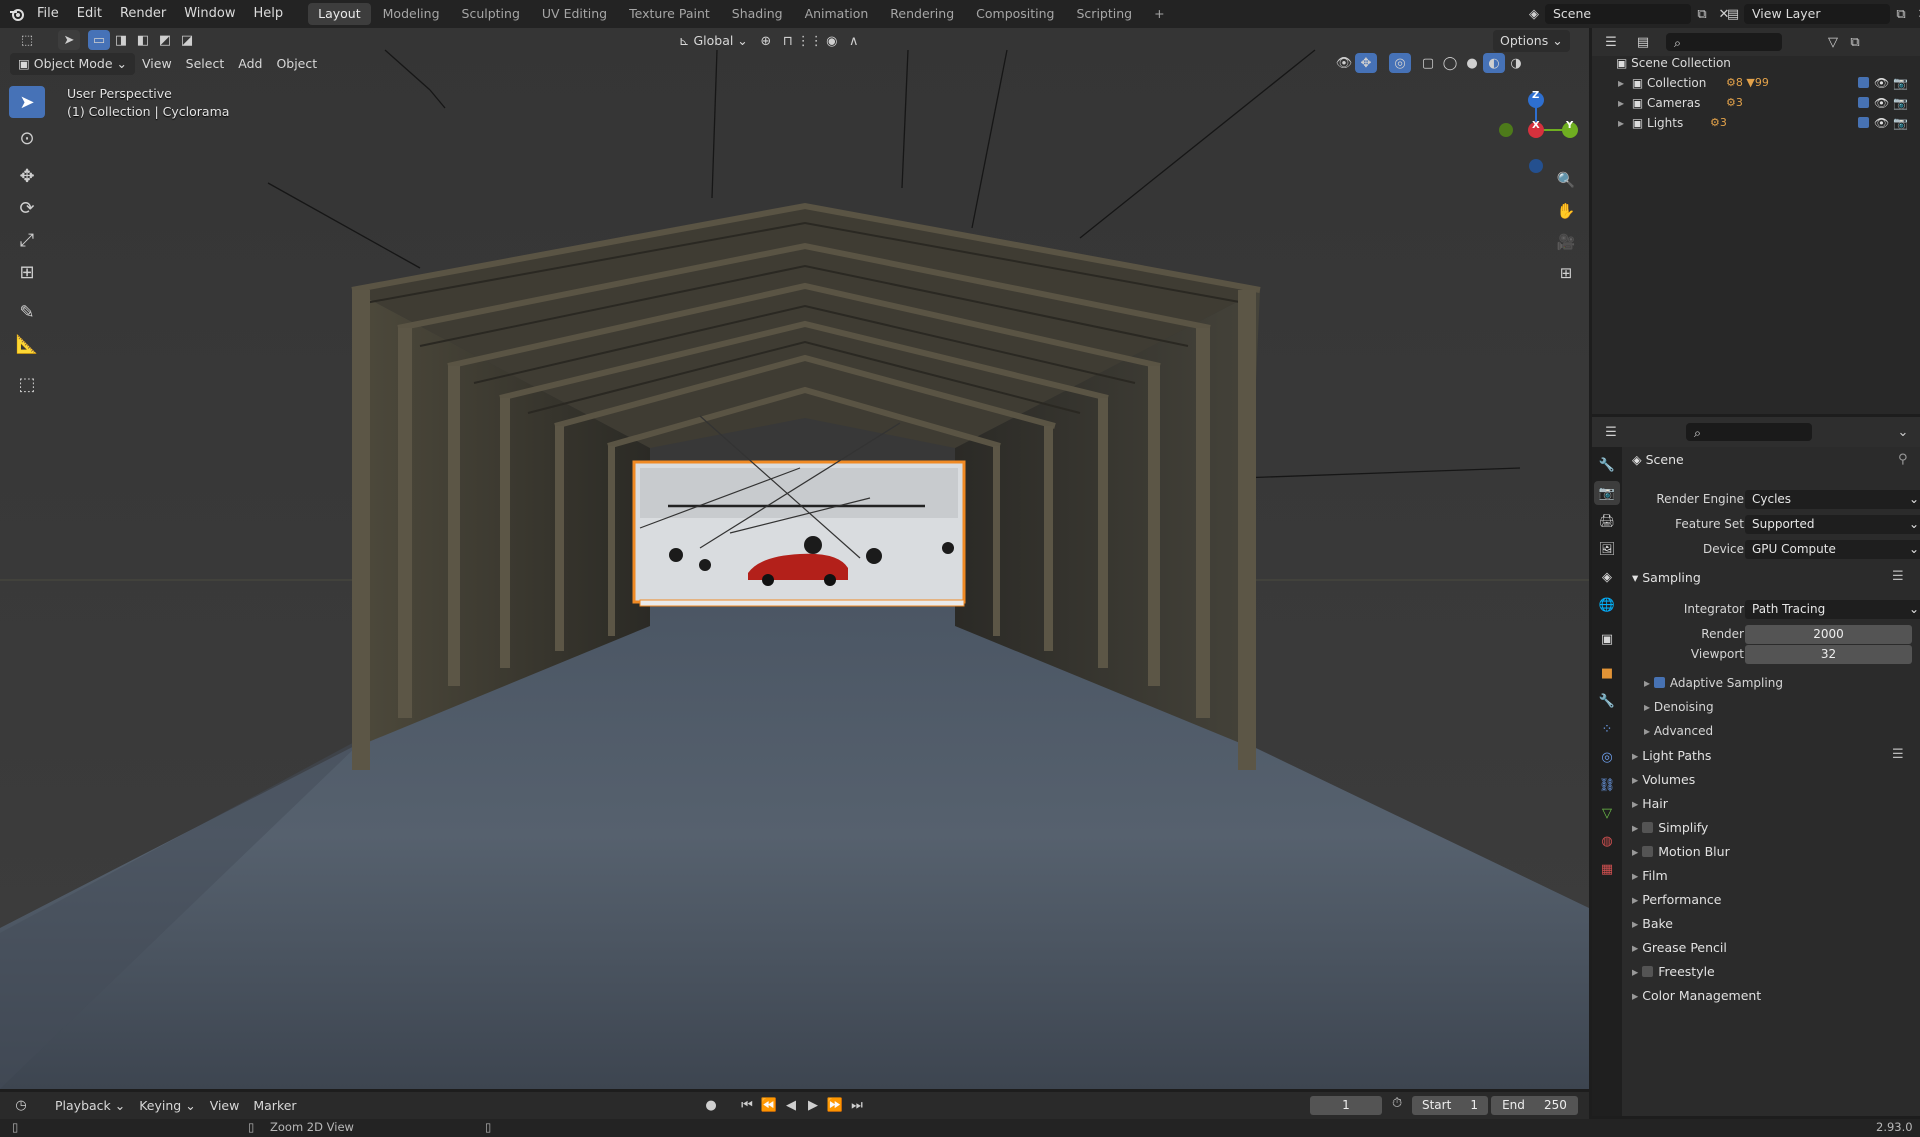 This screenshot has width=1920, height=1137. I want to click on ortho-grid-icon: ⊞, so click(1566, 273).